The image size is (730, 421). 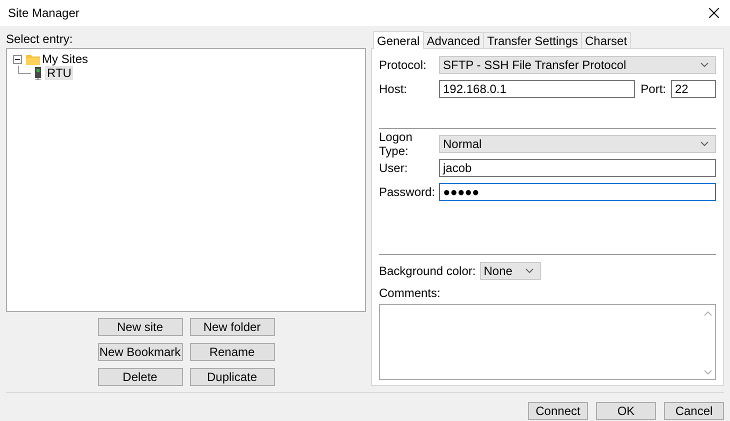 What do you see at coordinates (232, 327) in the screenshot?
I see `site-action-button: New folder` at bounding box center [232, 327].